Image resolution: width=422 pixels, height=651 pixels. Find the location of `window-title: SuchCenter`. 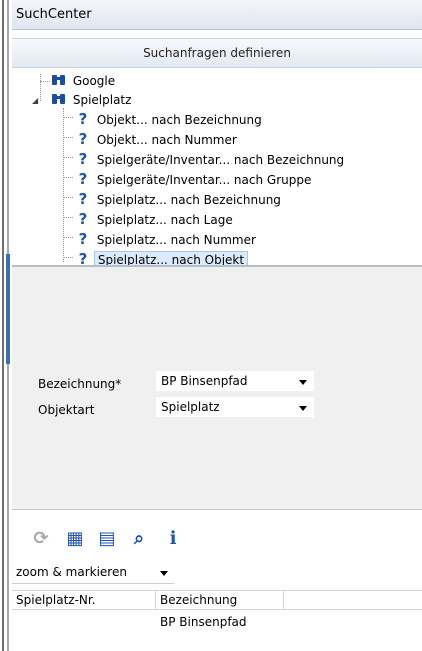

window-title: SuchCenter is located at coordinates (54, 14).